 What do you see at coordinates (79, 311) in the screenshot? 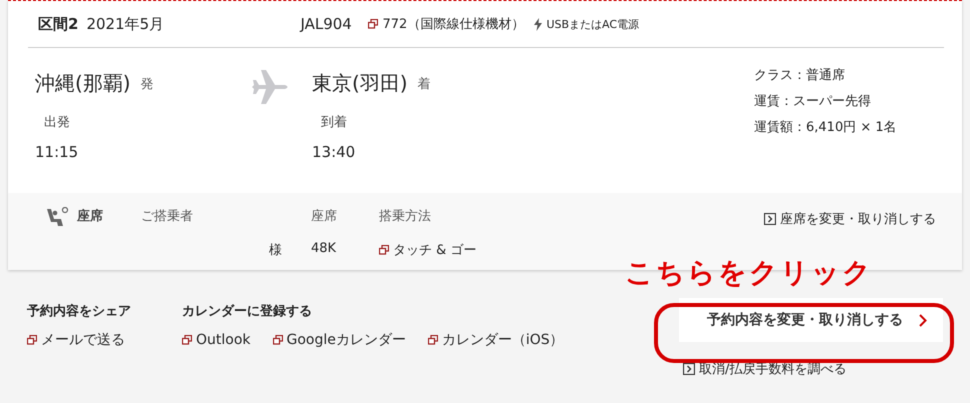
I see `share-title: 予約内容をシェア` at bounding box center [79, 311].